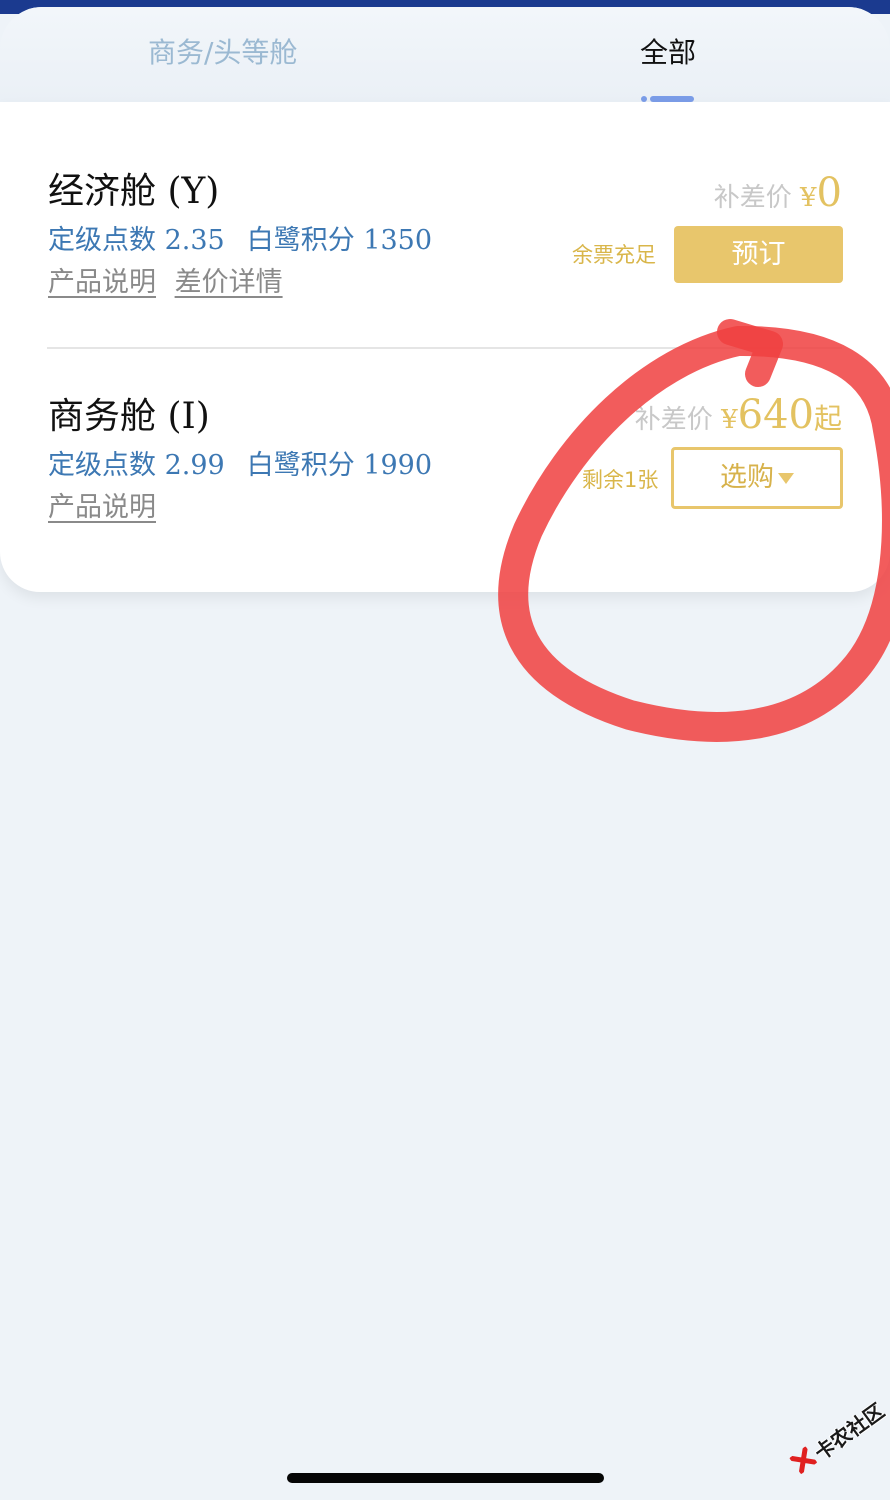 The image size is (890, 1500). I want to click on price-value: 0, so click(829, 193).